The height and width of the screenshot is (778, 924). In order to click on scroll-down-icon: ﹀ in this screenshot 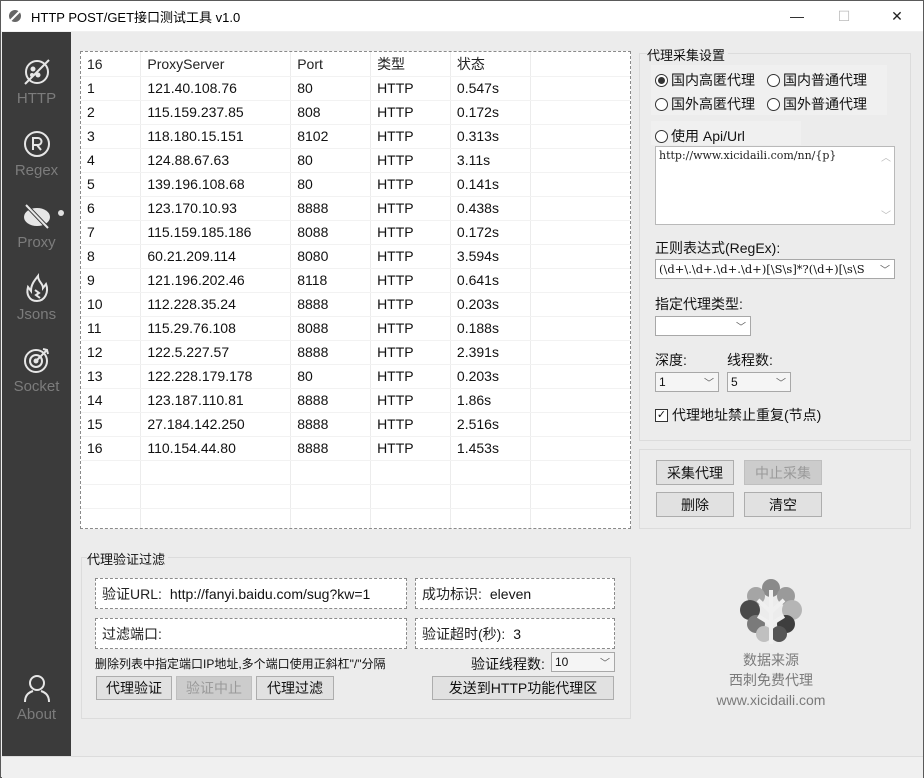, I will do `click(886, 214)`.